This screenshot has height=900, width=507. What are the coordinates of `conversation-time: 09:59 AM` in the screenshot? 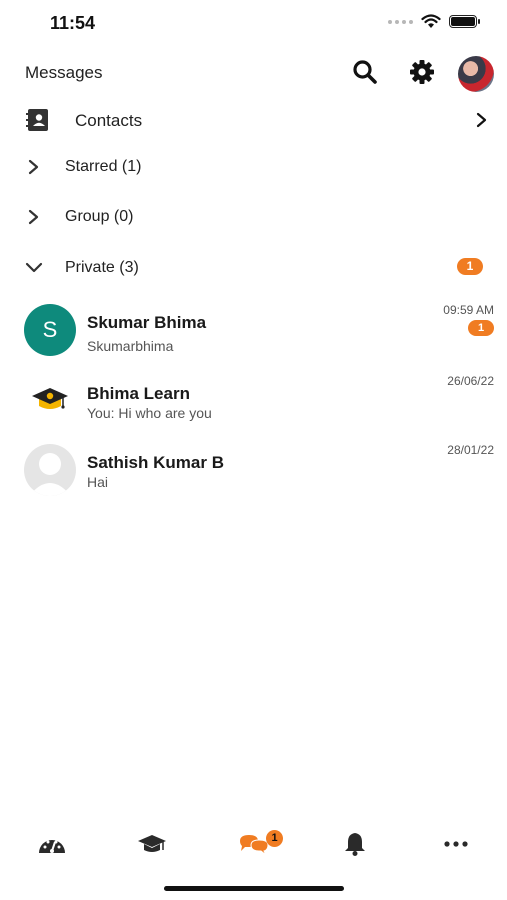 It's located at (468, 310).